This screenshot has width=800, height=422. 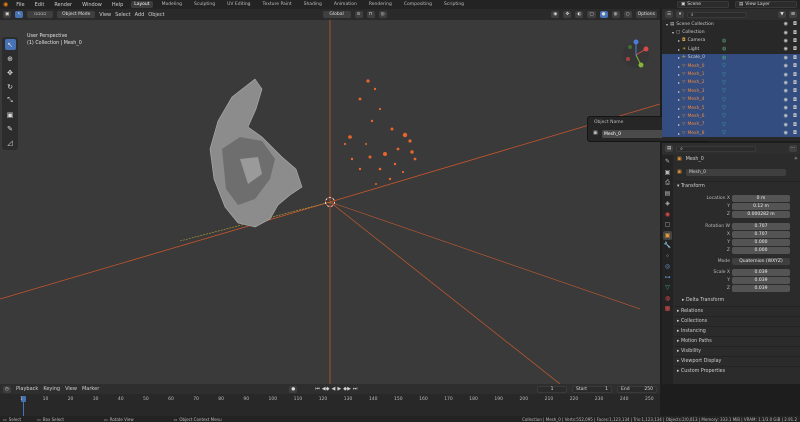 I want to click on xray-toggle: ▢, so click(x=591, y=14).